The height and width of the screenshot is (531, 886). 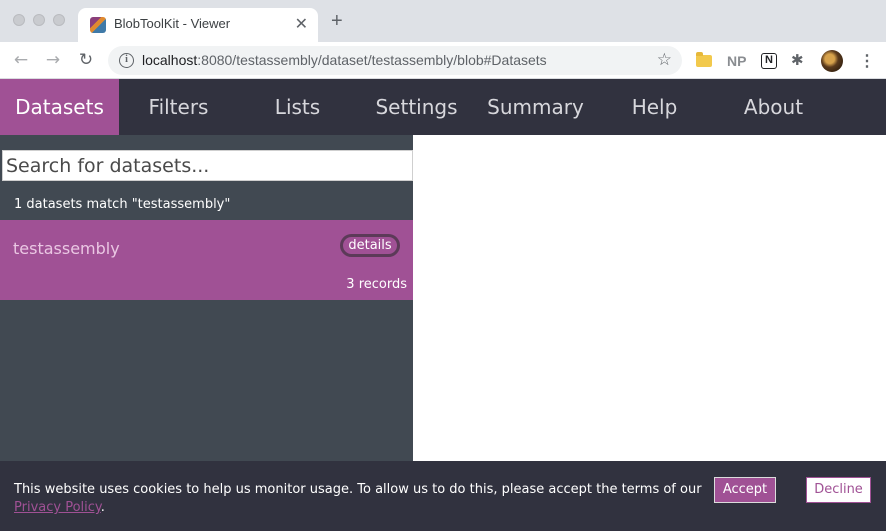 I want to click on tab-title: BlobToolKit - Viewer, so click(x=172, y=23).